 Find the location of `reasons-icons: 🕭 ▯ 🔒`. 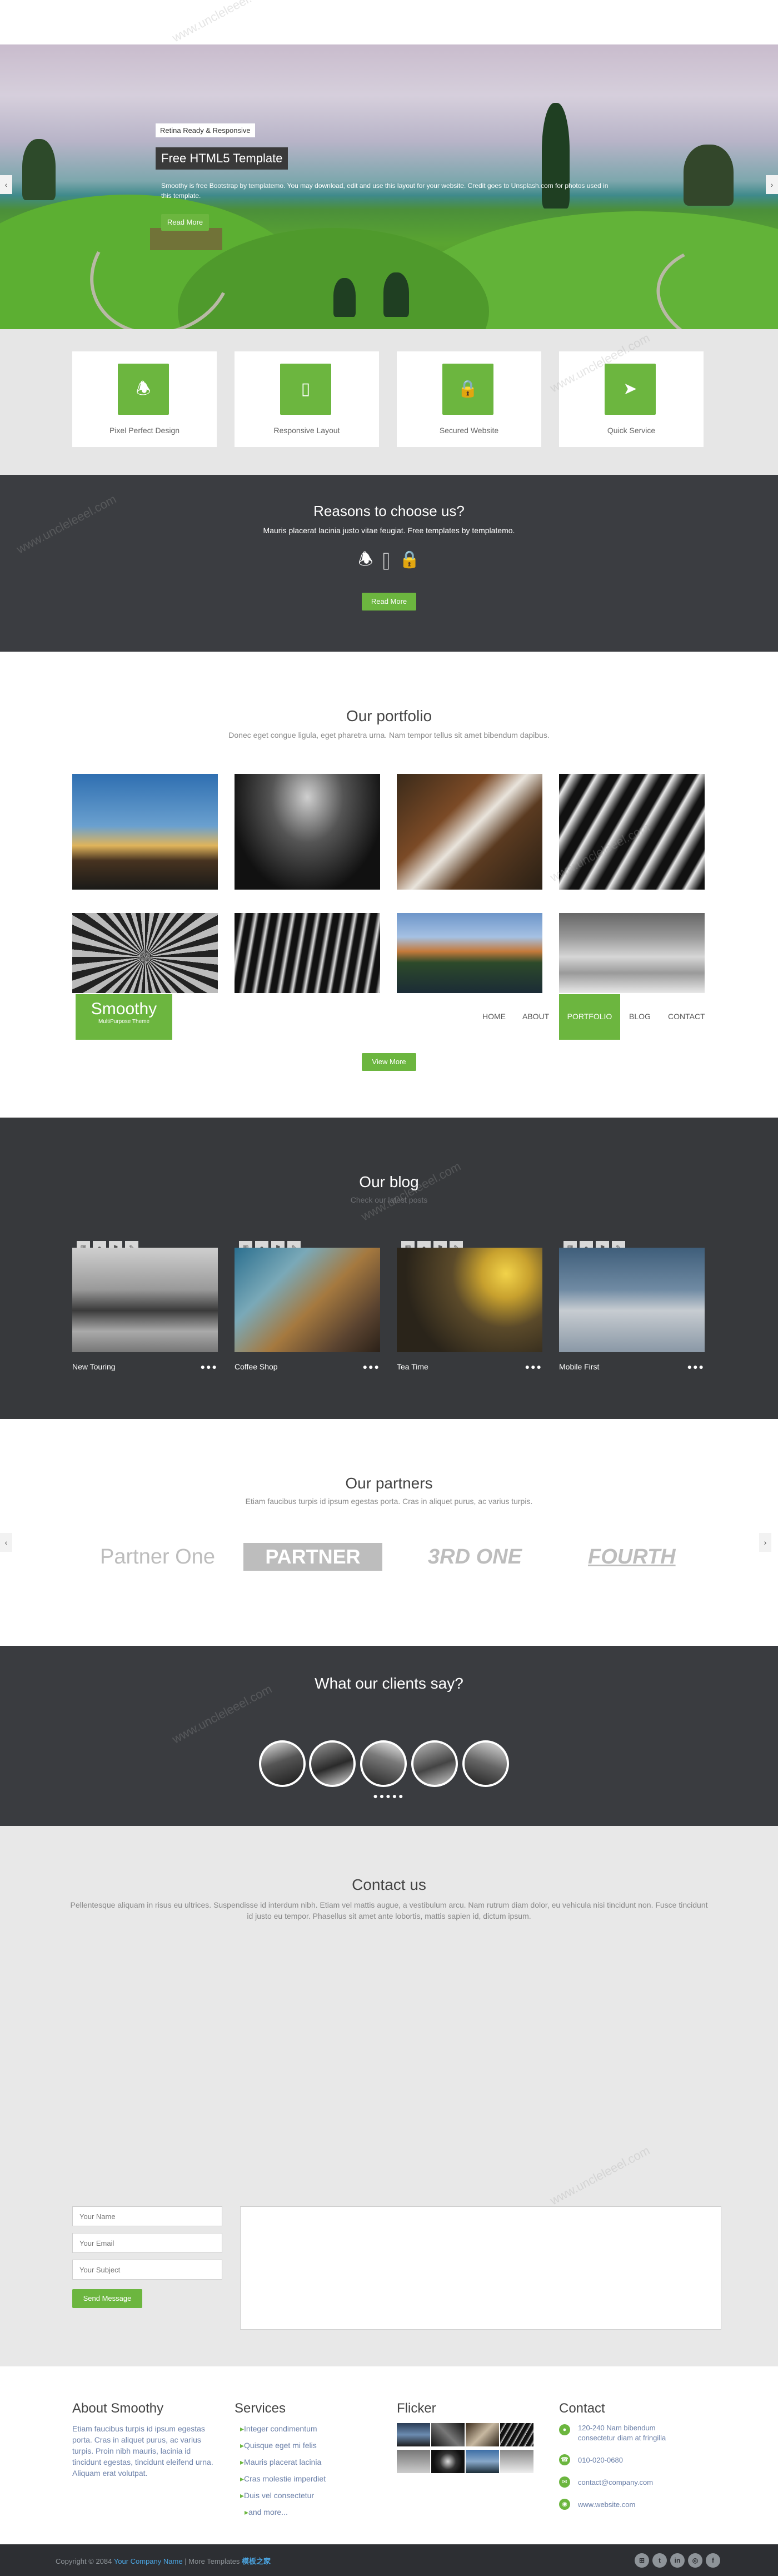

reasons-icons: 🕭 ▯ 🔒 is located at coordinates (389, 561).